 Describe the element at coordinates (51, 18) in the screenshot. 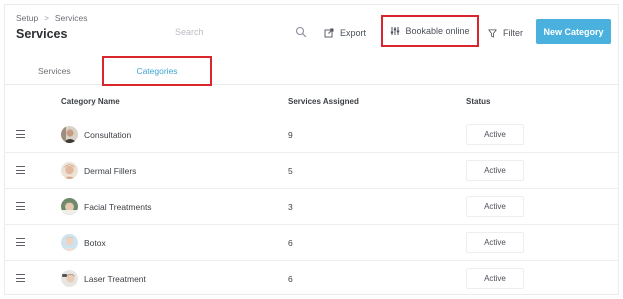

I see `breadcrumb: Setup > Services` at that location.